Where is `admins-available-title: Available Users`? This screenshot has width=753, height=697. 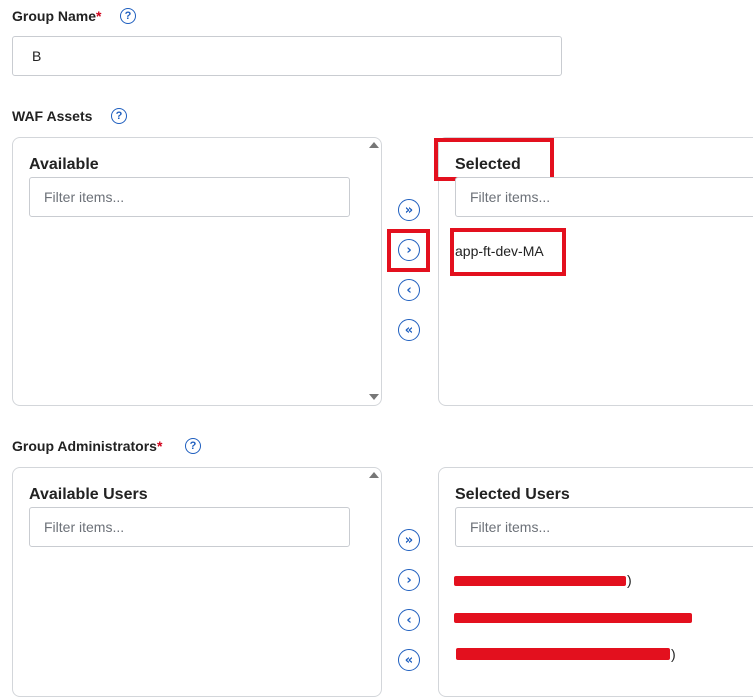
admins-available-title: Available Users is located at coordinates (88, 494).